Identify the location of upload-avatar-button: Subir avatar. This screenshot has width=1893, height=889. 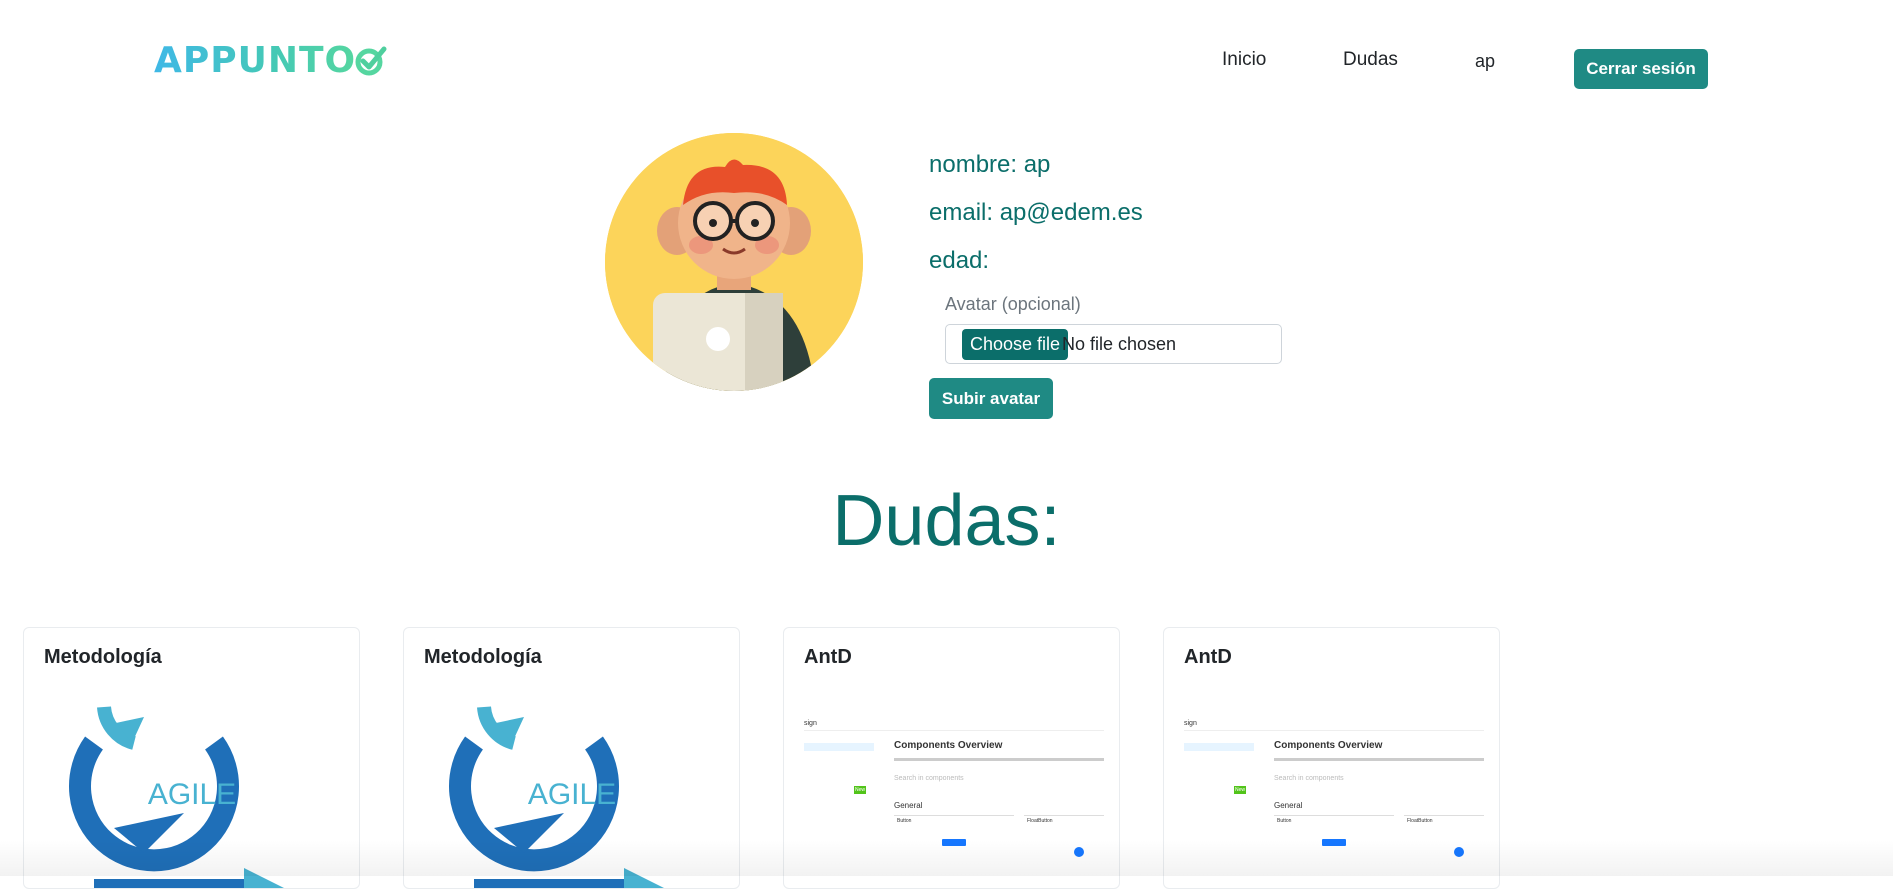
(991, 398).